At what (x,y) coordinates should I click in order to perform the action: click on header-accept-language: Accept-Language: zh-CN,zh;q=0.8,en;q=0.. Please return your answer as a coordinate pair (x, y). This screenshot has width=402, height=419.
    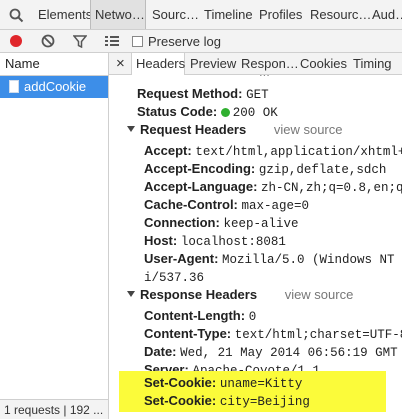
    Looking at the image, I should click on (273, 187).